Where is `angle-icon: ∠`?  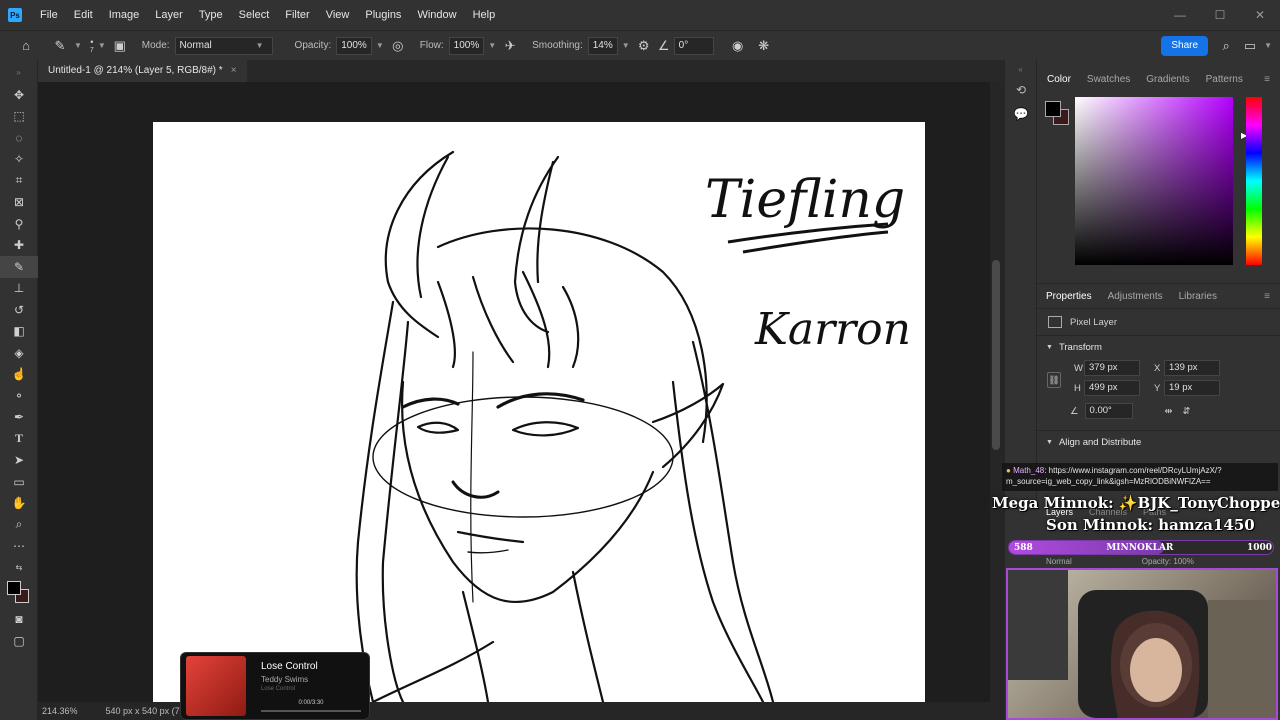
angle-icon: ∠ is located at coordinates (664, 46).